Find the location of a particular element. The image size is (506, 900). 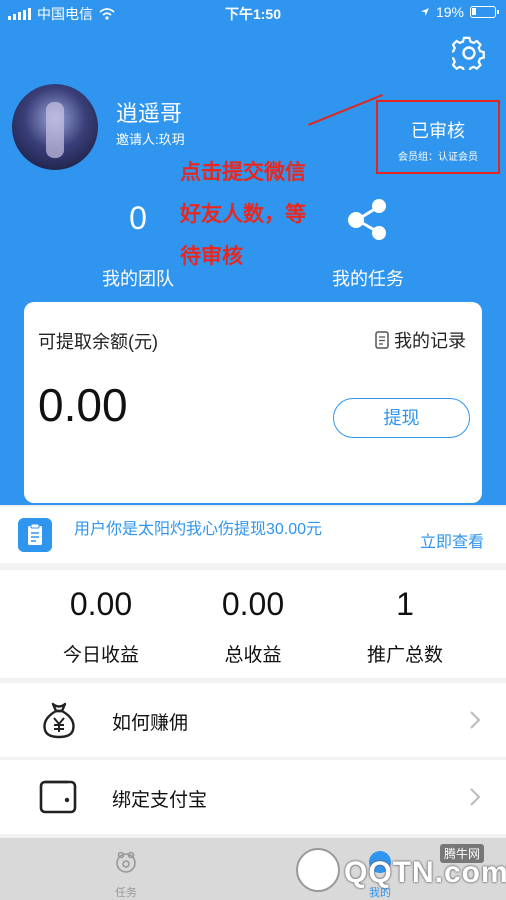

annotation-text: 点击提交微信 好友人数，等 待审核 is located at coordinates (265, 215).